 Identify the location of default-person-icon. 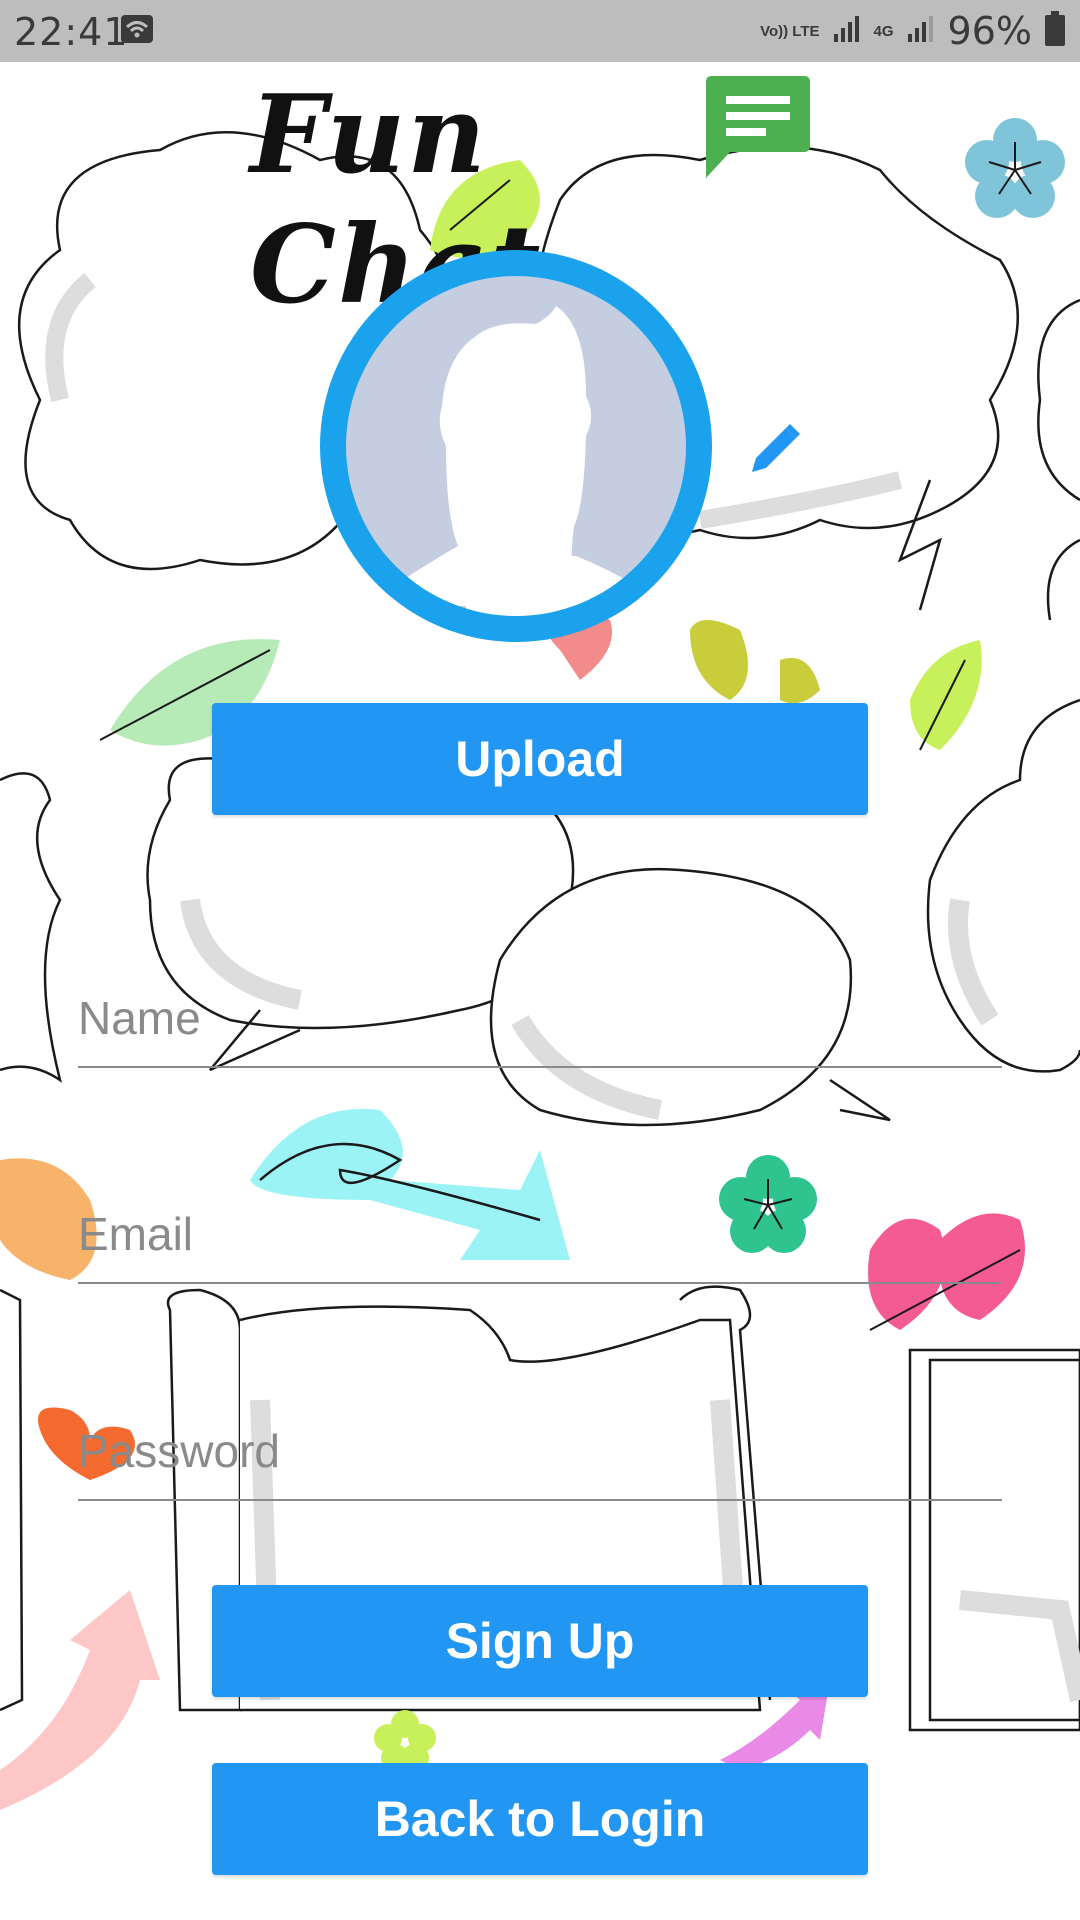
(516, 446).